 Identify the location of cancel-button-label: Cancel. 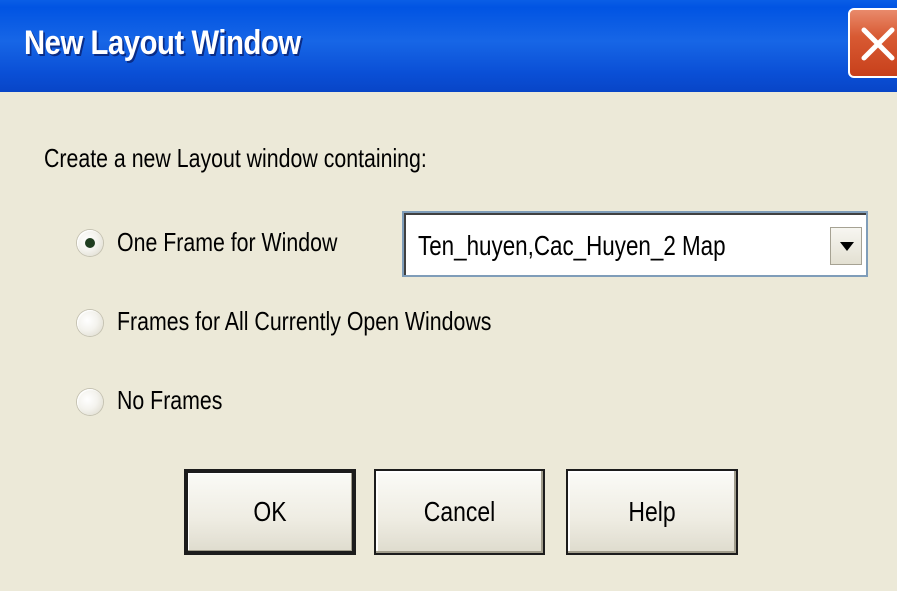
(459, 511).